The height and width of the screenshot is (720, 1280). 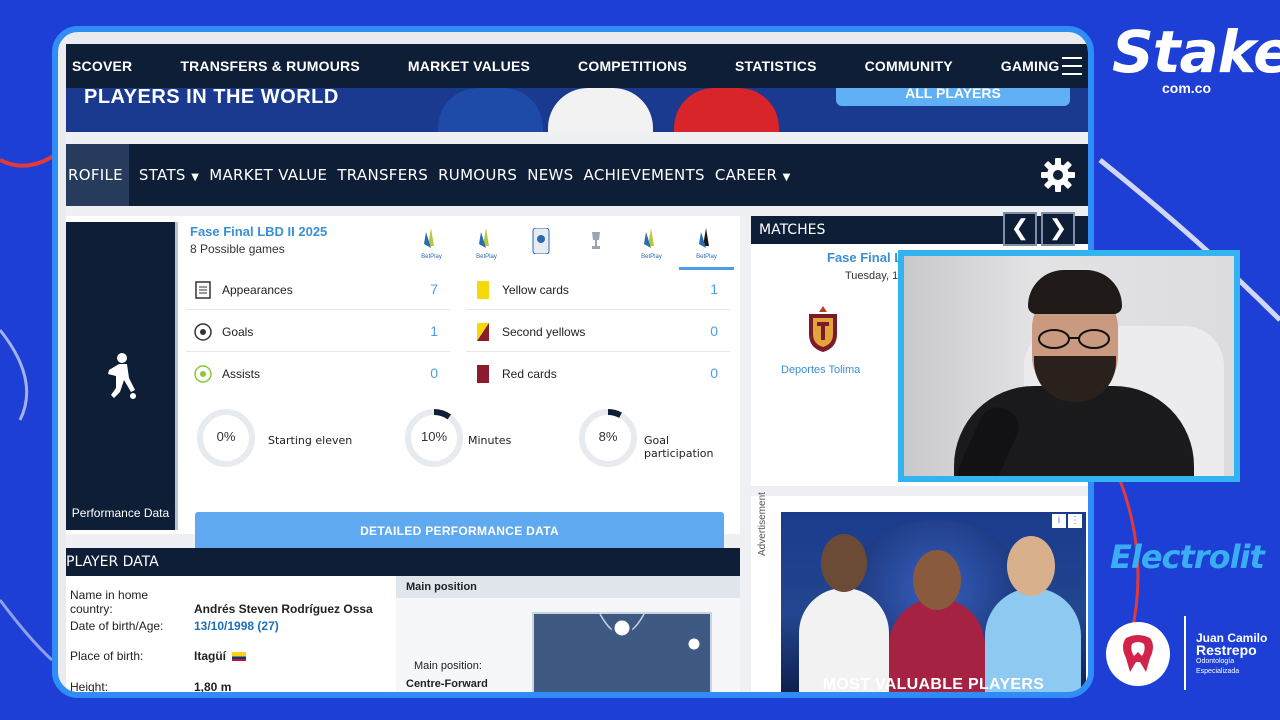 I want to click on possible-games: 8 Possible games, so click(x=237, y=249).